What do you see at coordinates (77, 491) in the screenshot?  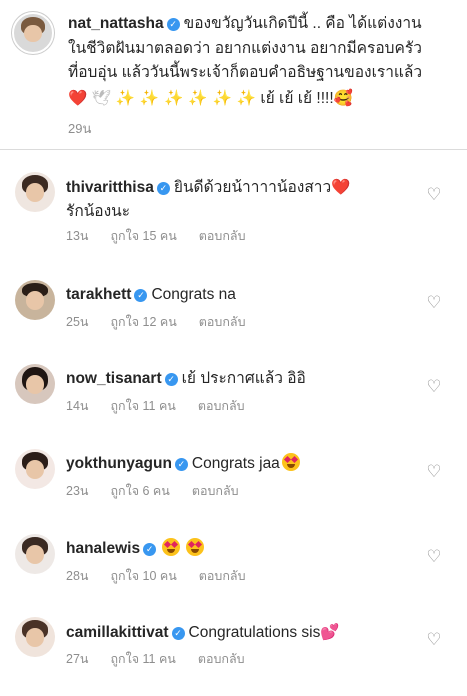 I see `comment-time: 23น` at bounding box center [77, 491].